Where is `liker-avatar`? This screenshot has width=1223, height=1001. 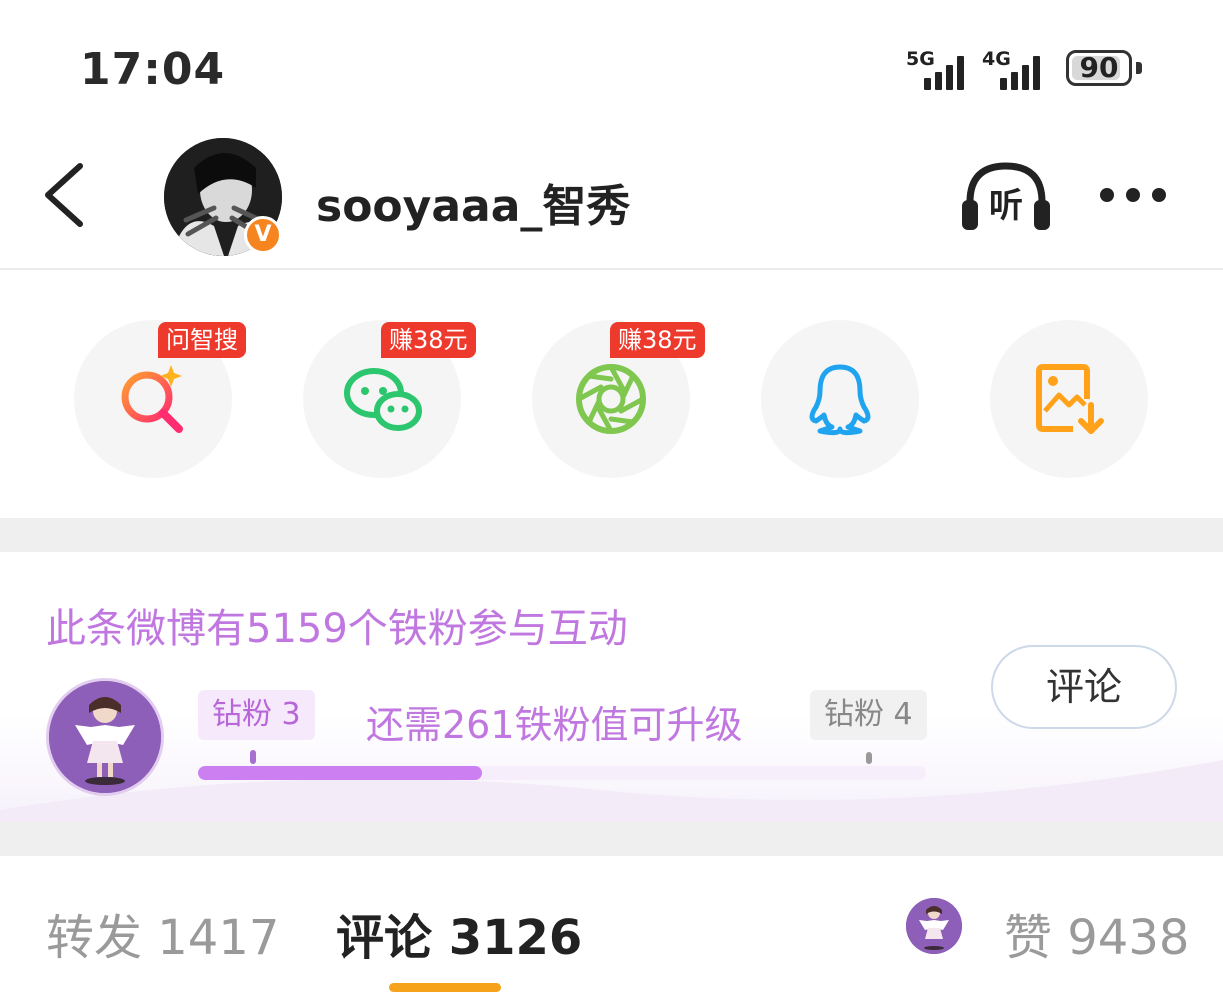
liker-avatar is located at coordinates (934, 926).